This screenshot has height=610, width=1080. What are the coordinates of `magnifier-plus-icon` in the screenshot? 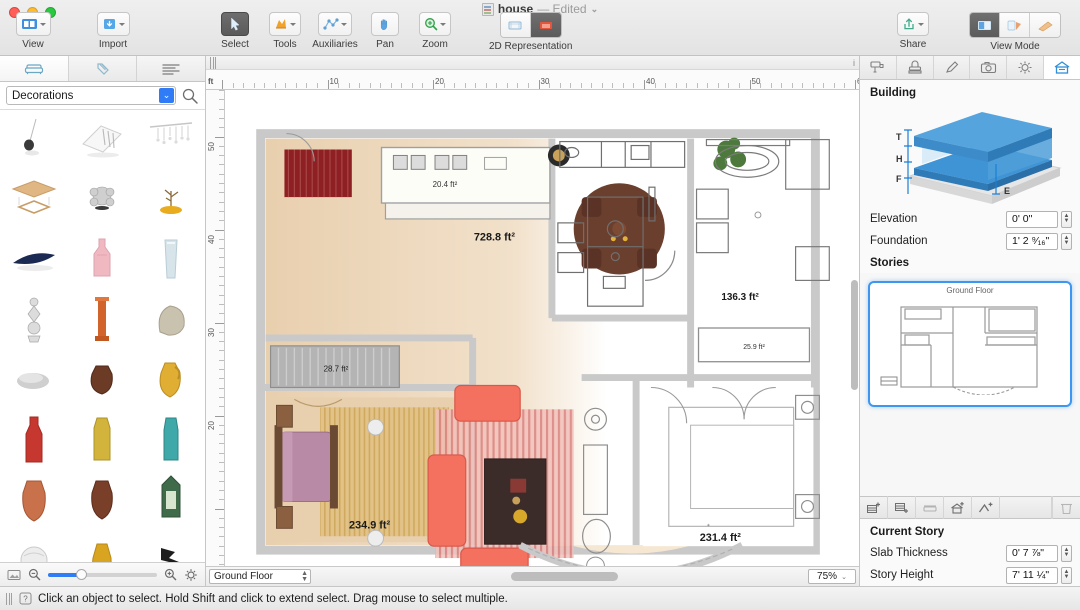 It's located at (170, 574).